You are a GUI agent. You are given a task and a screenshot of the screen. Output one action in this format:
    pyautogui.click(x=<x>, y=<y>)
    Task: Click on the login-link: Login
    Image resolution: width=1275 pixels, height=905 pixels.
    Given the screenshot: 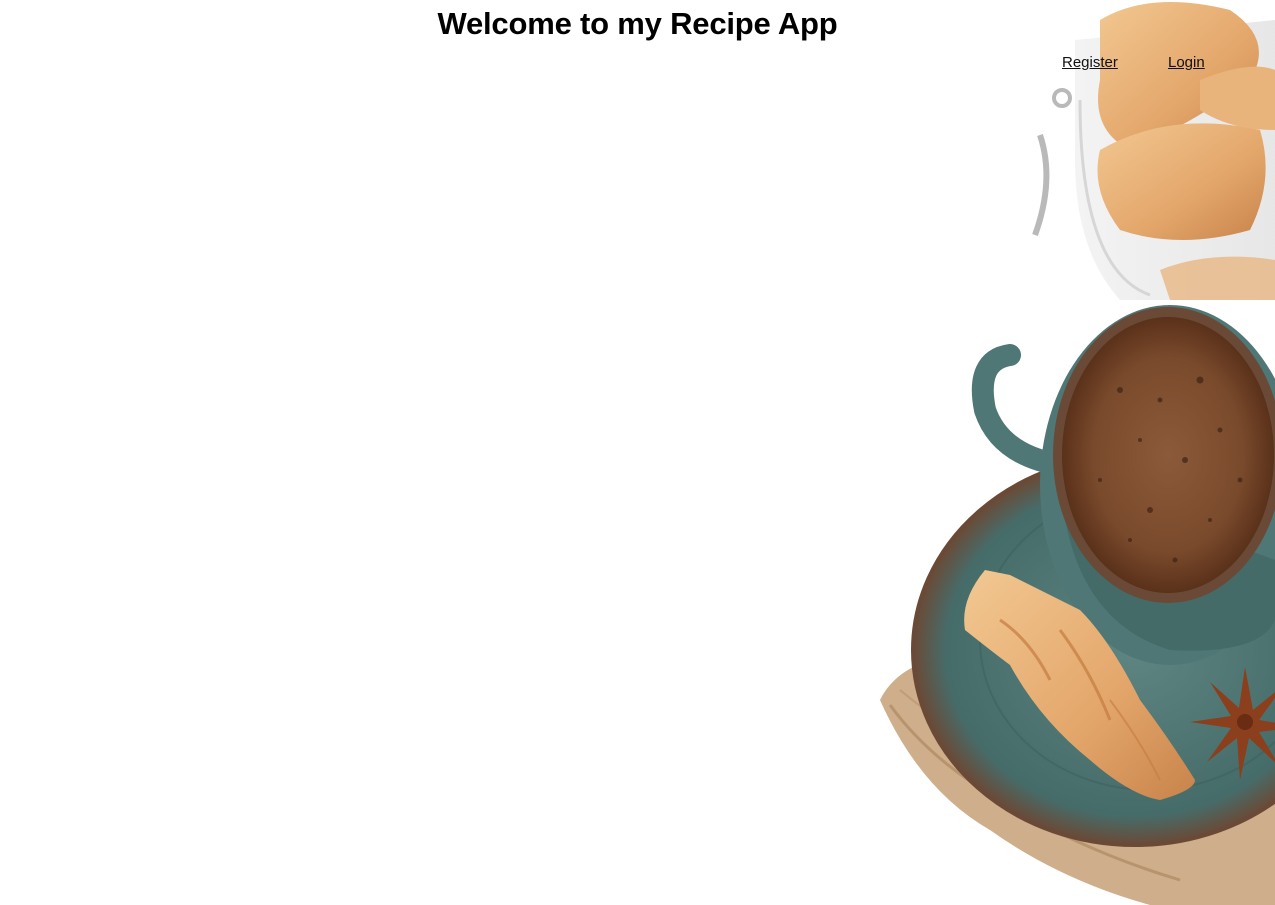 What is the action you would take?
    pyautogui.click(x=1186, y=62)
    